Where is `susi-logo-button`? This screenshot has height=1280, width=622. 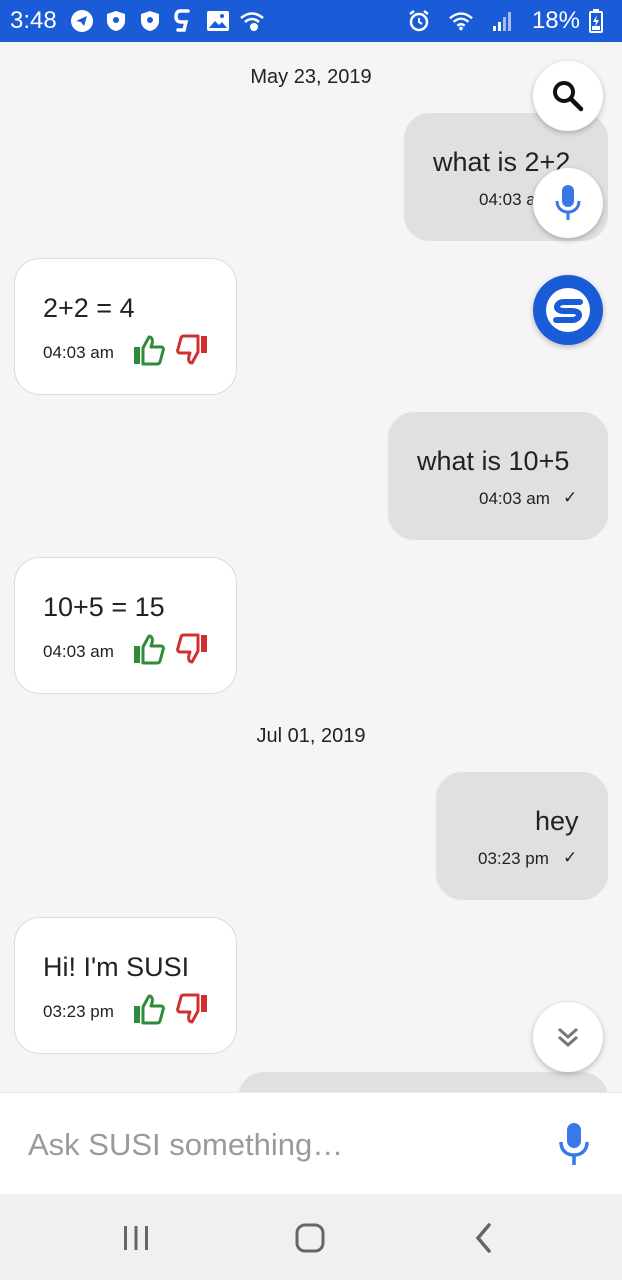 susi-logo-button is located at coordinates (568, 310).